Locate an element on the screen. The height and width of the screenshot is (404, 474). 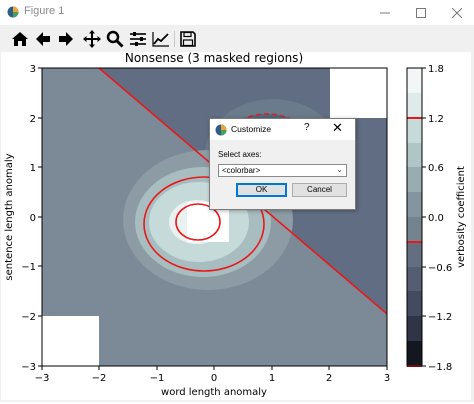
magnifier-icon is located at coordinates (115, 39).